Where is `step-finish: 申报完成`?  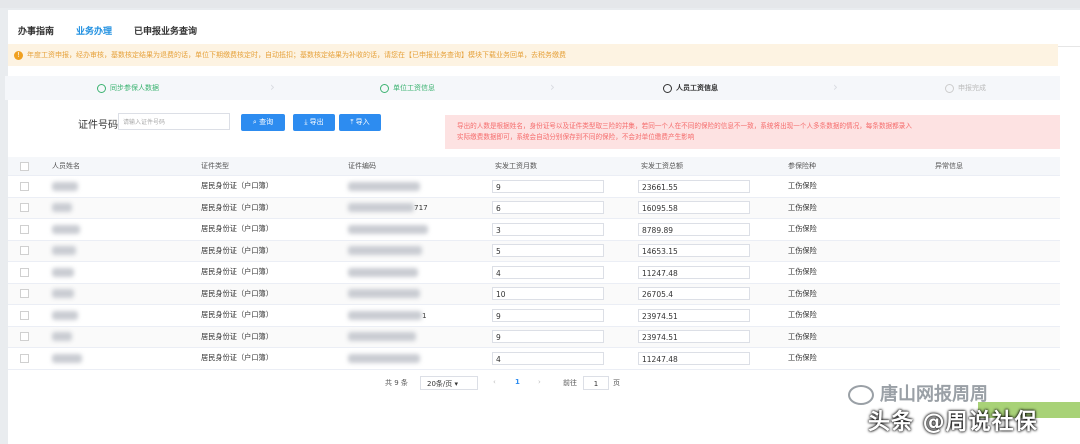 step-finish: 申报完成 is located at coordinates (965, 88).